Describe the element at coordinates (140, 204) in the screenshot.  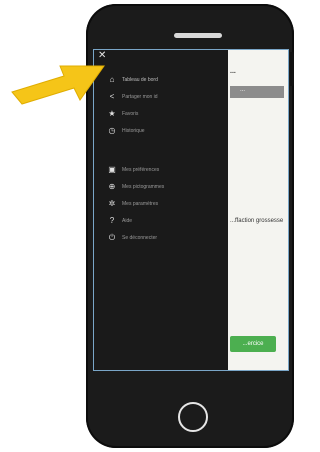
I see `menu-item-label: Mes paramètres` at that location.